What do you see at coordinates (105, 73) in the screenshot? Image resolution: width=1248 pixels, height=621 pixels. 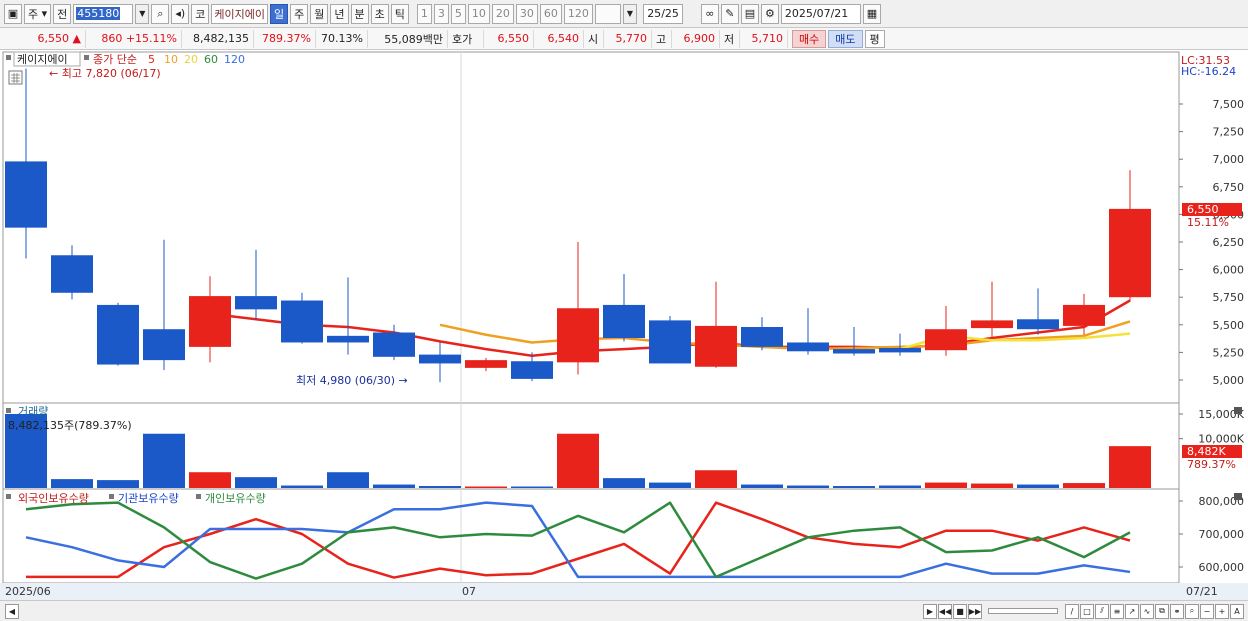 I see `high-annotation: ← 최고 7,820 (06/17)` at bounding box center [105, 73].